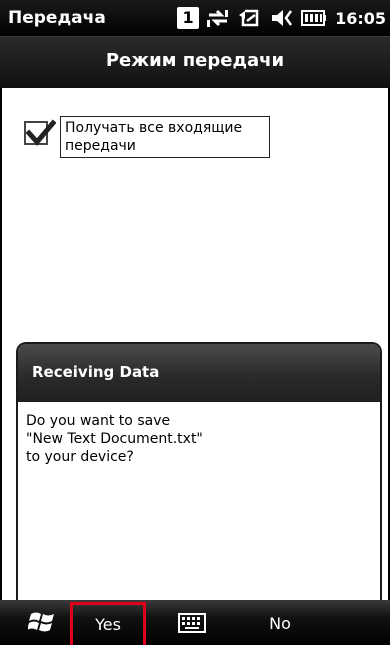 Image resolution: width=390 pixels, height=645 pixels. I want to click on volume-muted-icon, so click(282, 18).